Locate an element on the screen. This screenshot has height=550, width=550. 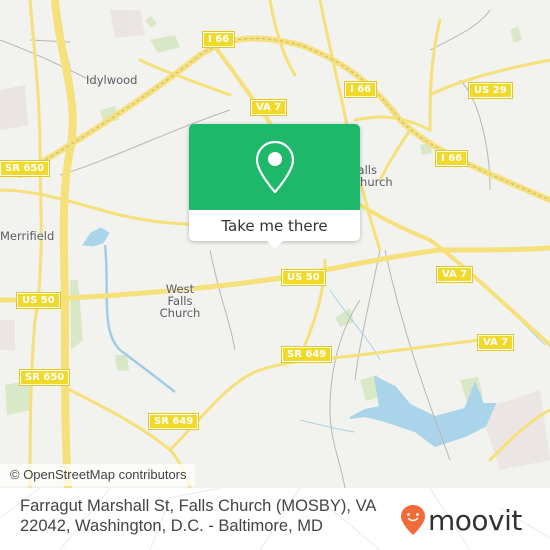
popup-header is located at coordinates (274, 167).